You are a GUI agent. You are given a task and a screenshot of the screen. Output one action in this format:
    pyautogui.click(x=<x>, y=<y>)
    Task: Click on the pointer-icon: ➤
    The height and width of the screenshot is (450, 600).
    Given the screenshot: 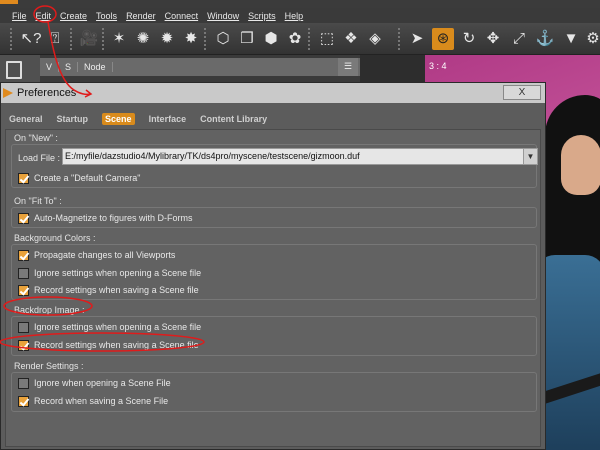 What is the action you would take?
    pyautogui.click(x=417, y=39)
    